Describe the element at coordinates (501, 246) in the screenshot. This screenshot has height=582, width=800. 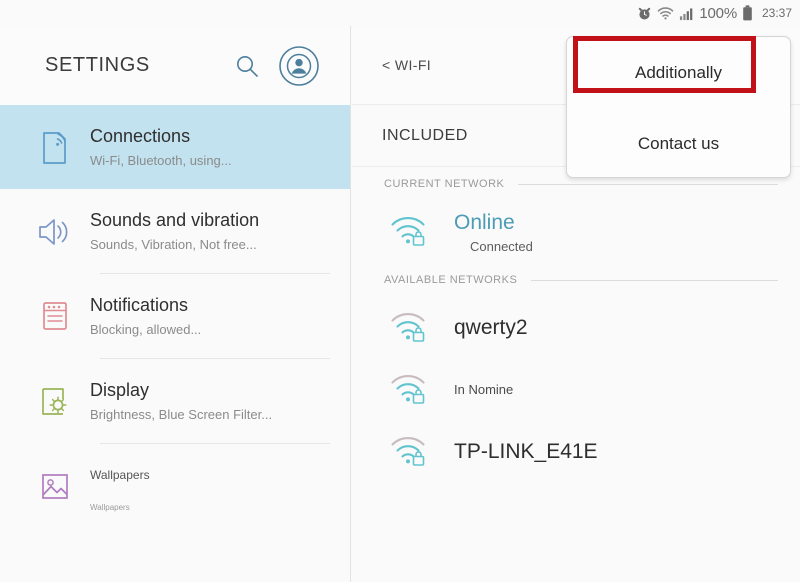
I see `network-status: Connected` at that location.